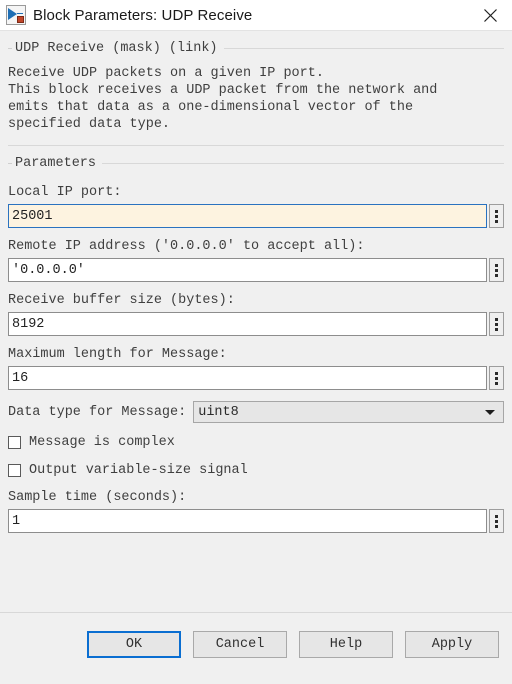  Describe the element at coordinates (256, 15) in the screenshot. I see `title-bar: Block Parameters: UDP Receive` at that location.